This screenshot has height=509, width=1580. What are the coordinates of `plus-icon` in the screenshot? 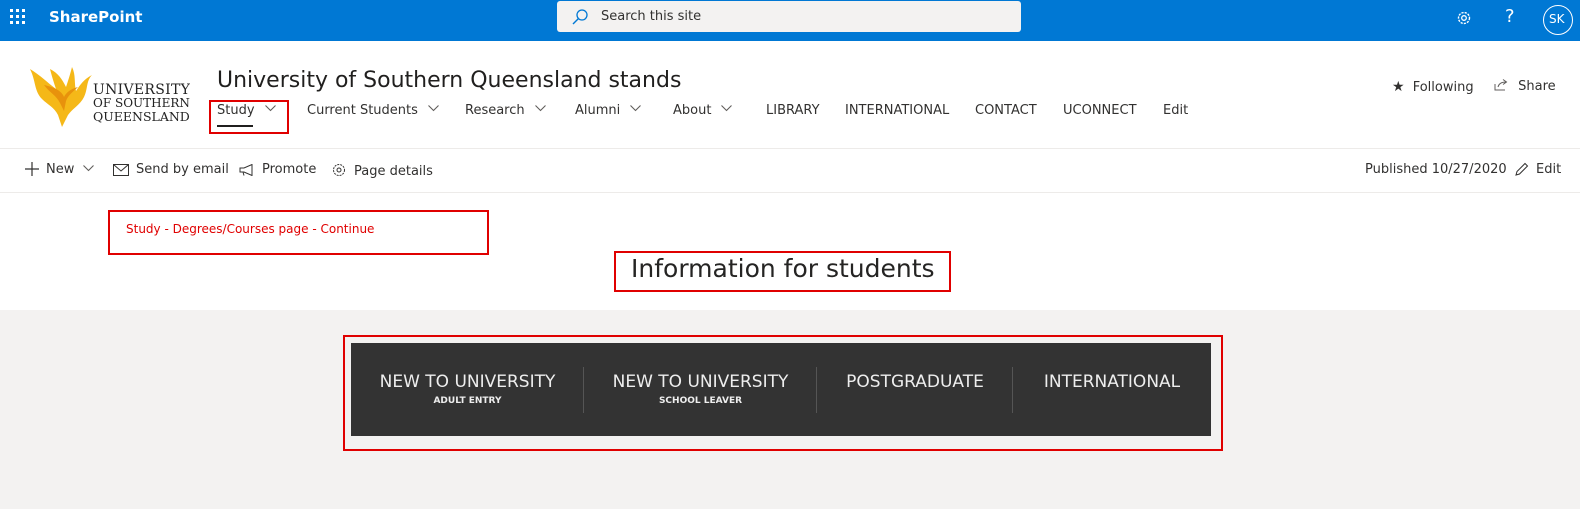 It's located at (32, 169).